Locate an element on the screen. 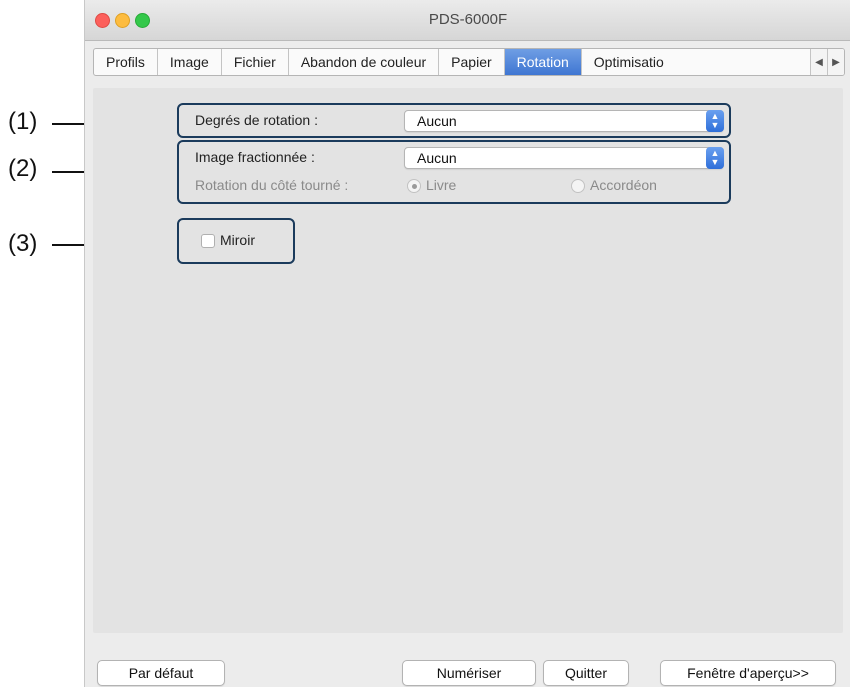 Image resolution: width=850 pixels, height=687 pixels. tab-scroll-controls: ◀ ▶ is located at coordinates (827, 62).